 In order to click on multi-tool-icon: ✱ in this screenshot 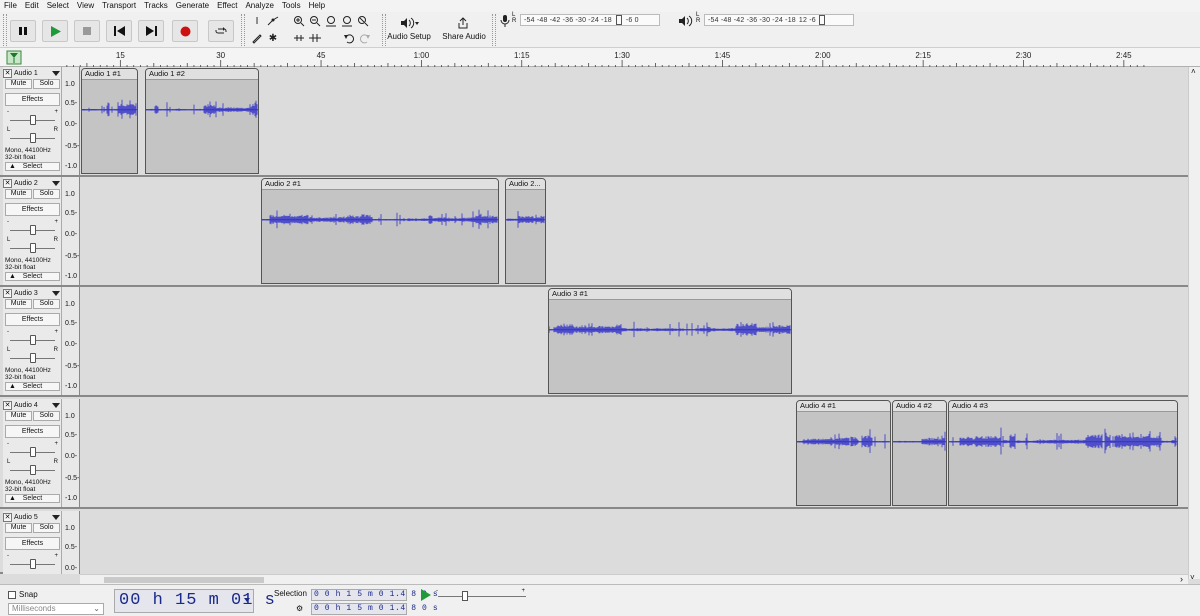, I will do `click(273, 38)`.